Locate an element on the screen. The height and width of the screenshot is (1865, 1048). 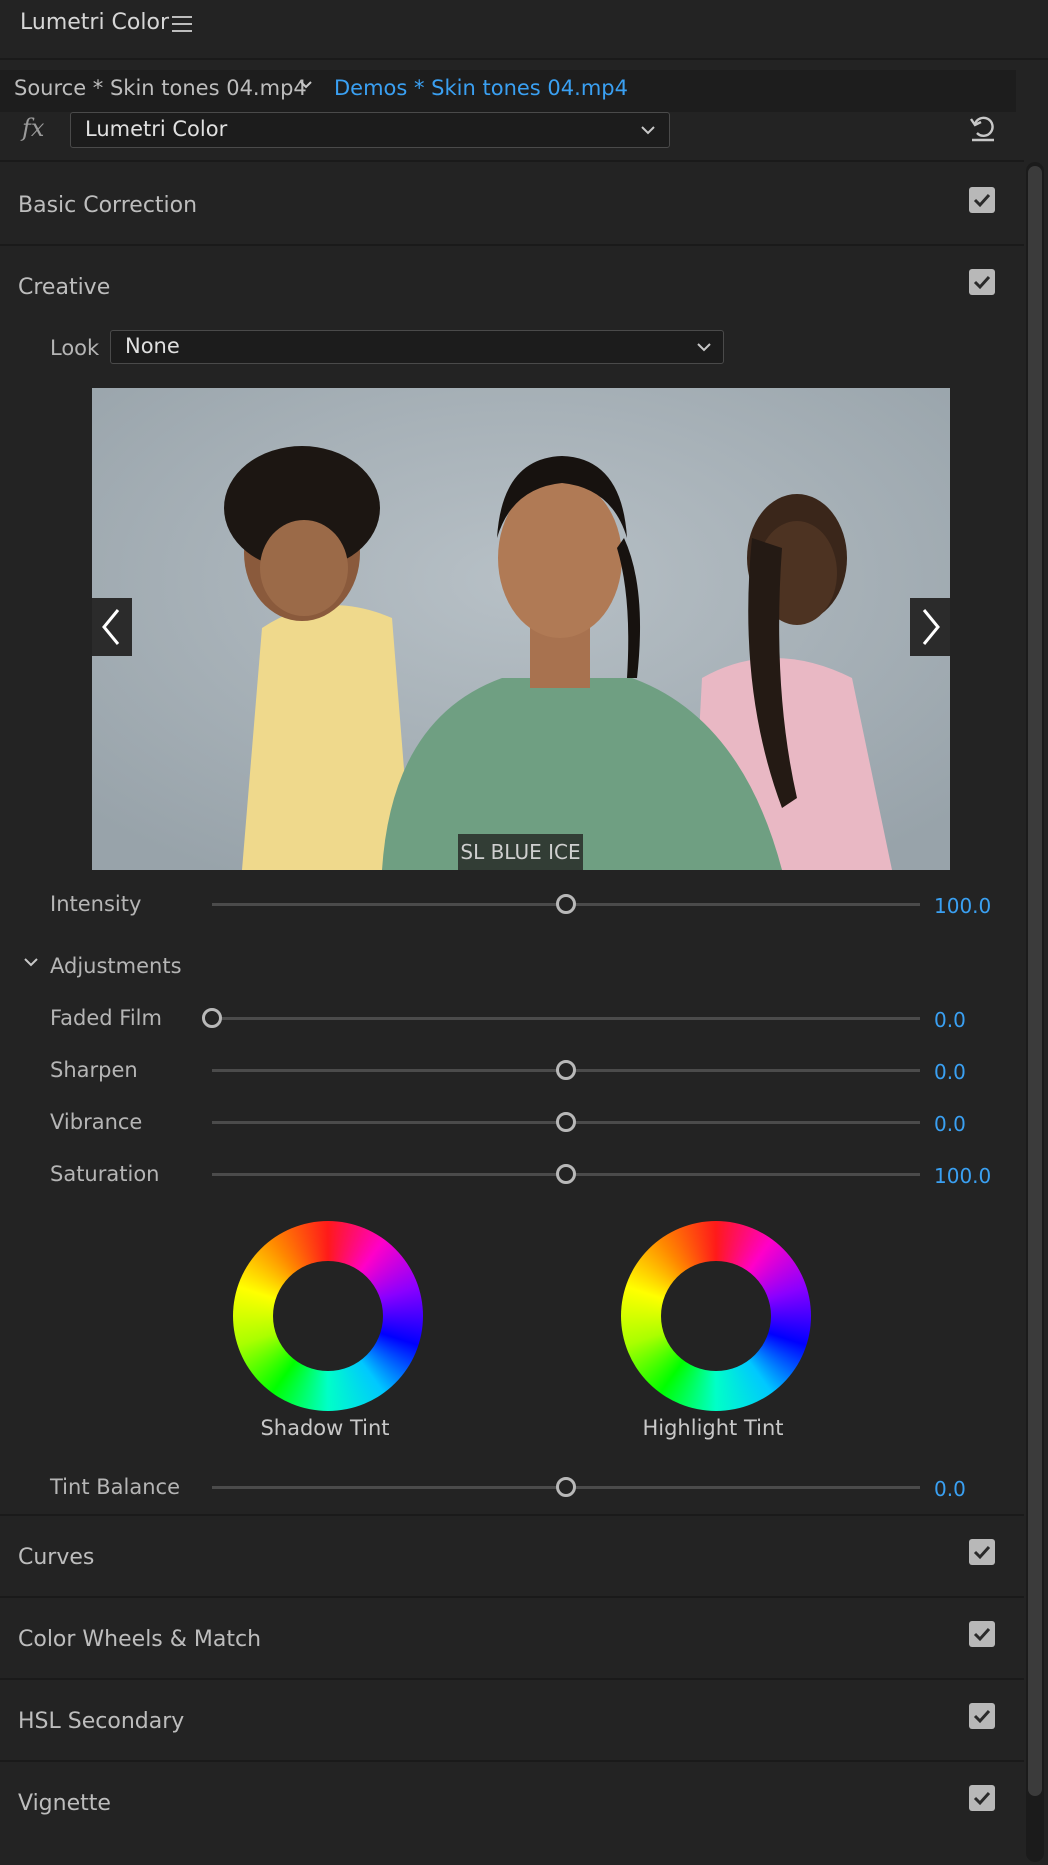
look-select: None is located at coordinates (417, 347).